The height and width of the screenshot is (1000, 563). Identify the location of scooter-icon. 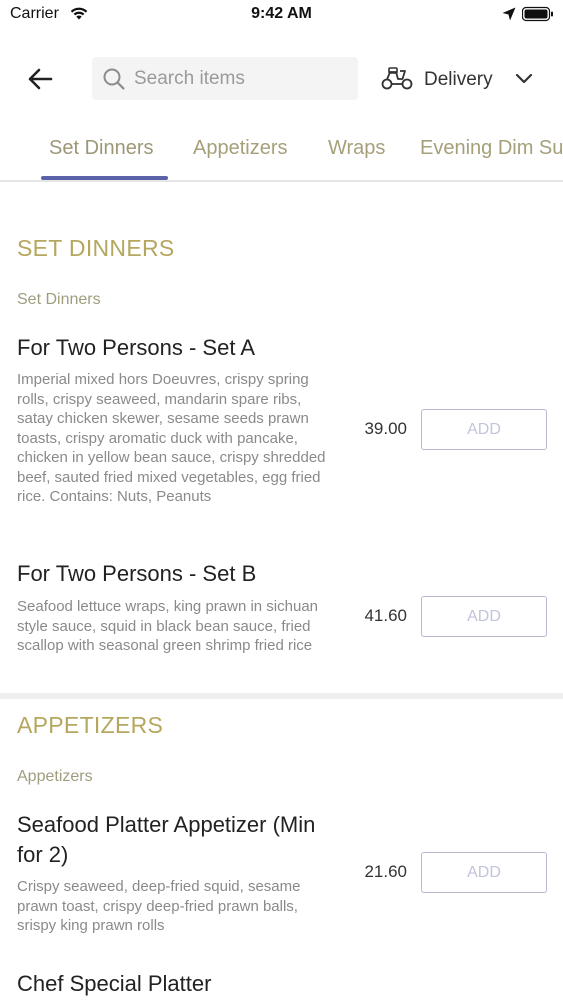
(397, 81).